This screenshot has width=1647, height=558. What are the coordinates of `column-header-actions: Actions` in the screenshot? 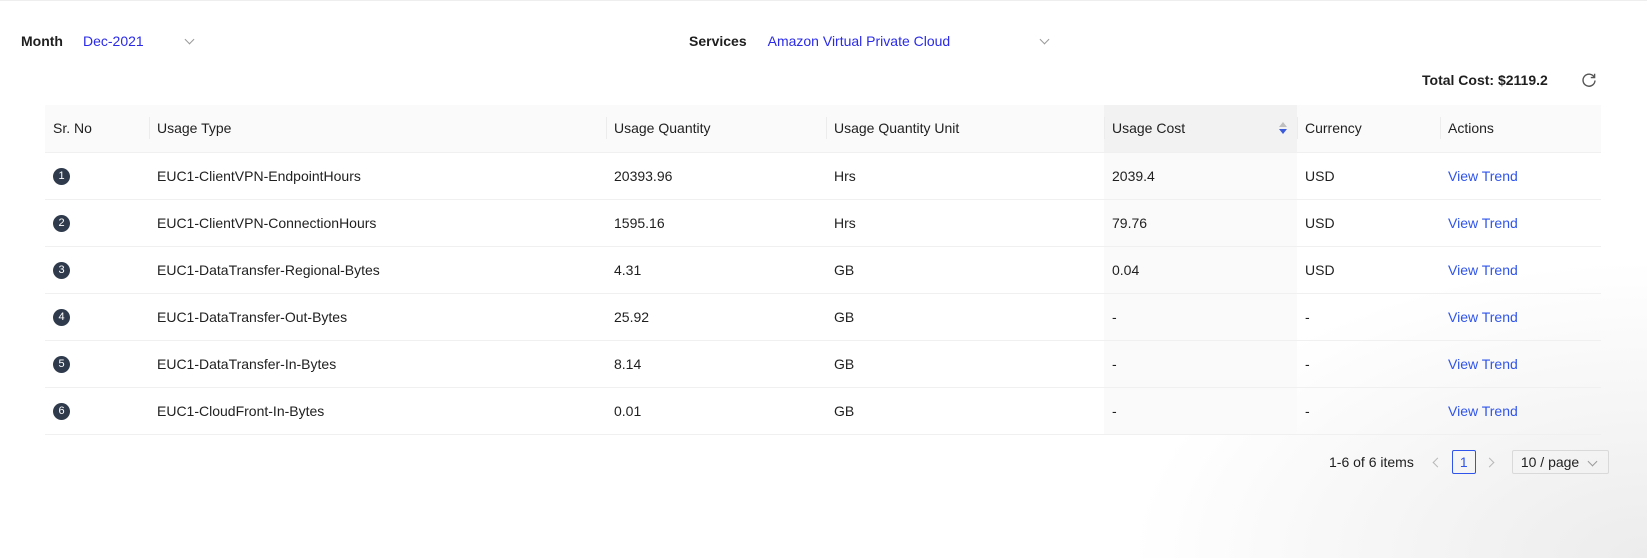 It's located at (1520, 129).